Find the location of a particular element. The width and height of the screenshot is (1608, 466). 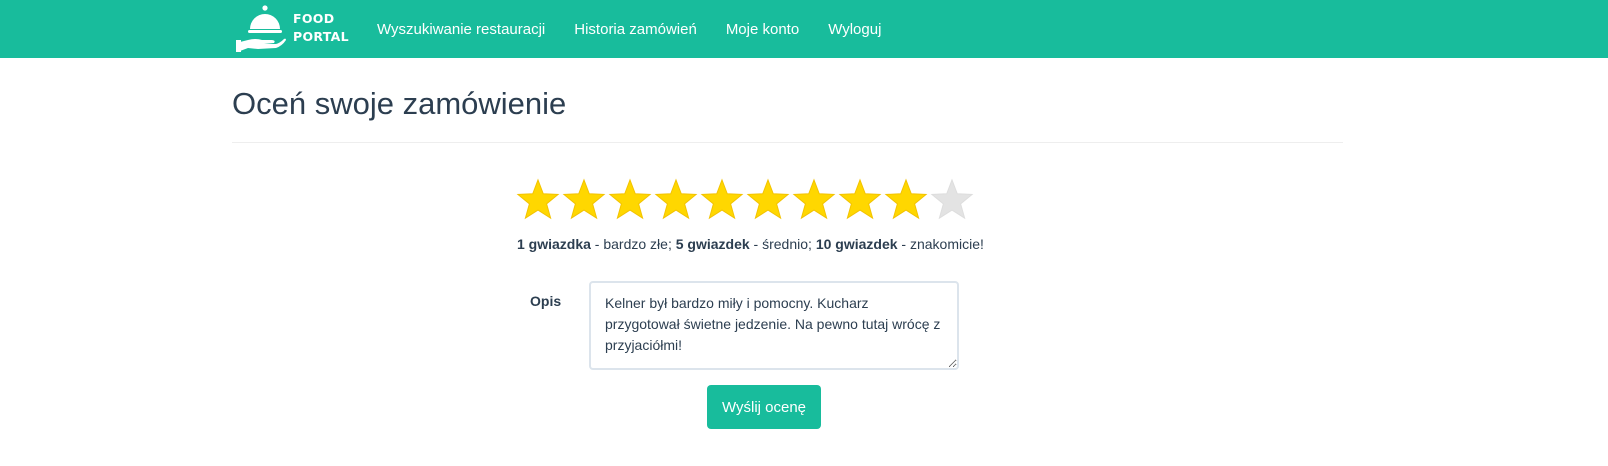

nav-link-my-account: Moje konto is located at coordinates (762, 29).